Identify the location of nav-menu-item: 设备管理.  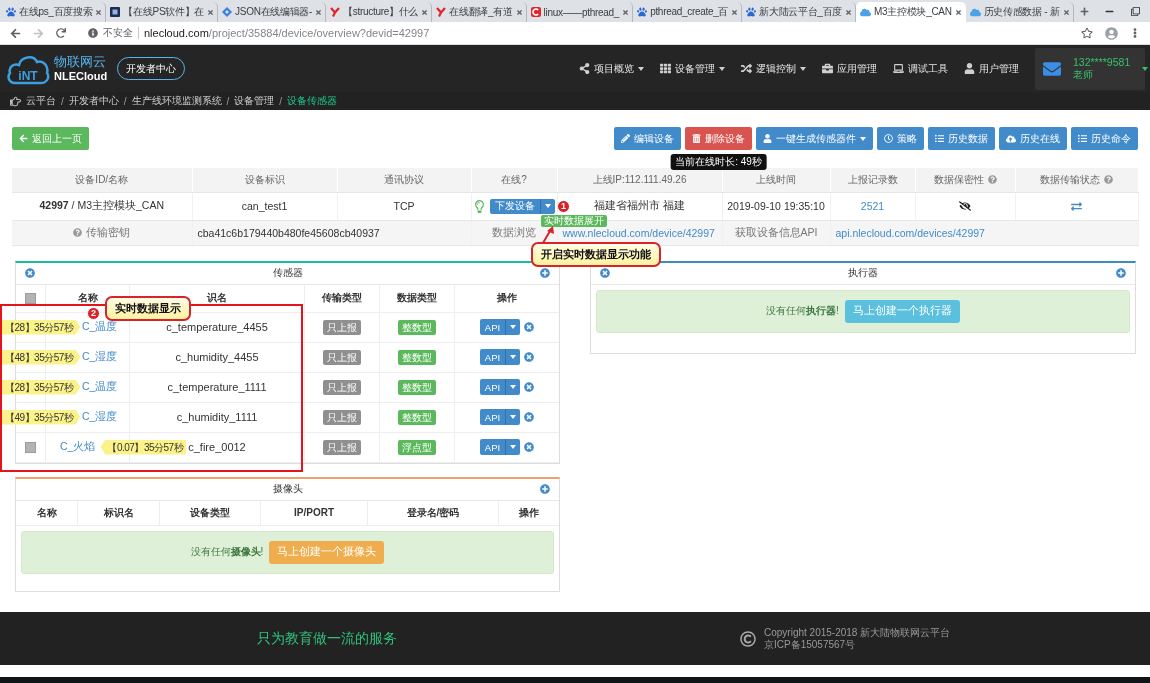
(692, 68).